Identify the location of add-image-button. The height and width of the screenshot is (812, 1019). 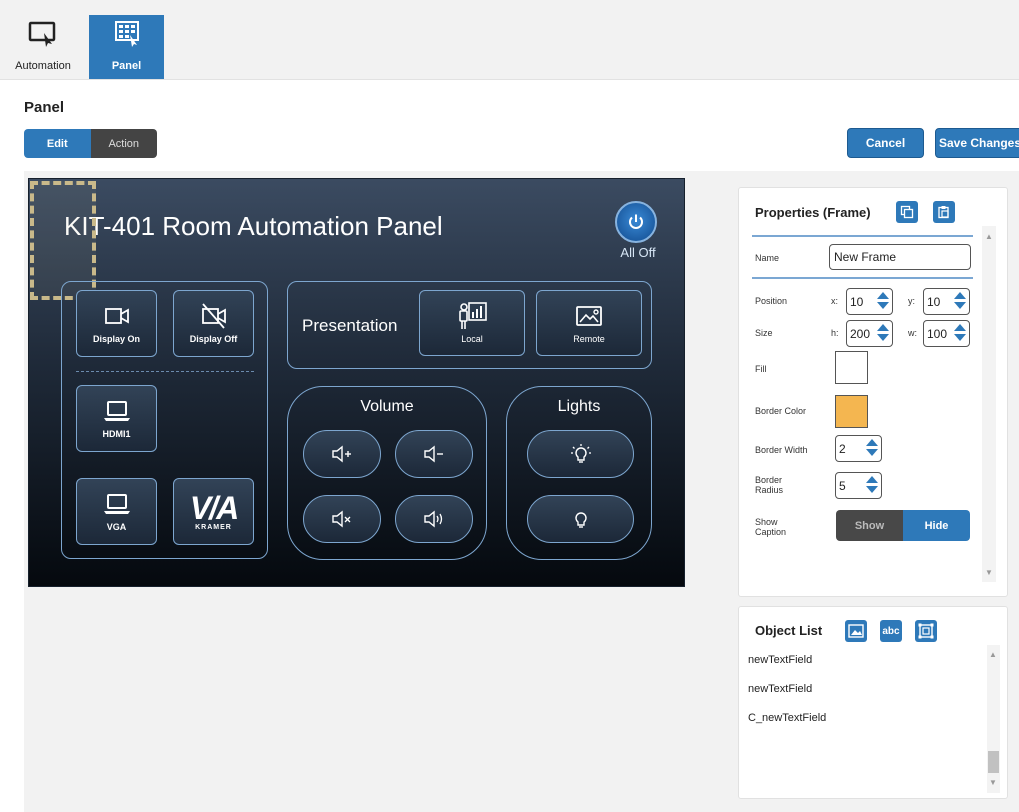
(856, 631).